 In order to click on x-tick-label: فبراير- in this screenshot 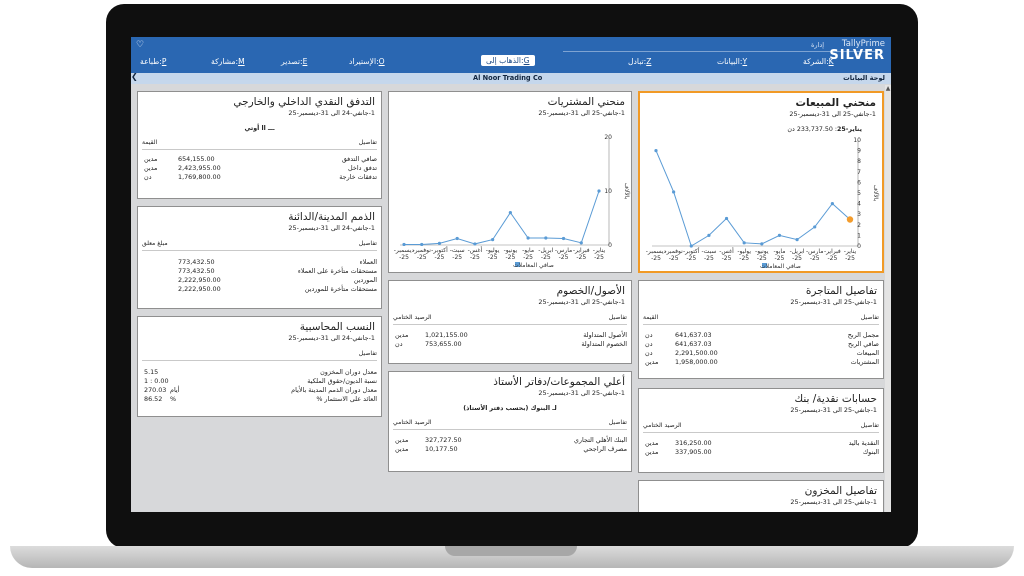, I will do `click(581, 250)`.